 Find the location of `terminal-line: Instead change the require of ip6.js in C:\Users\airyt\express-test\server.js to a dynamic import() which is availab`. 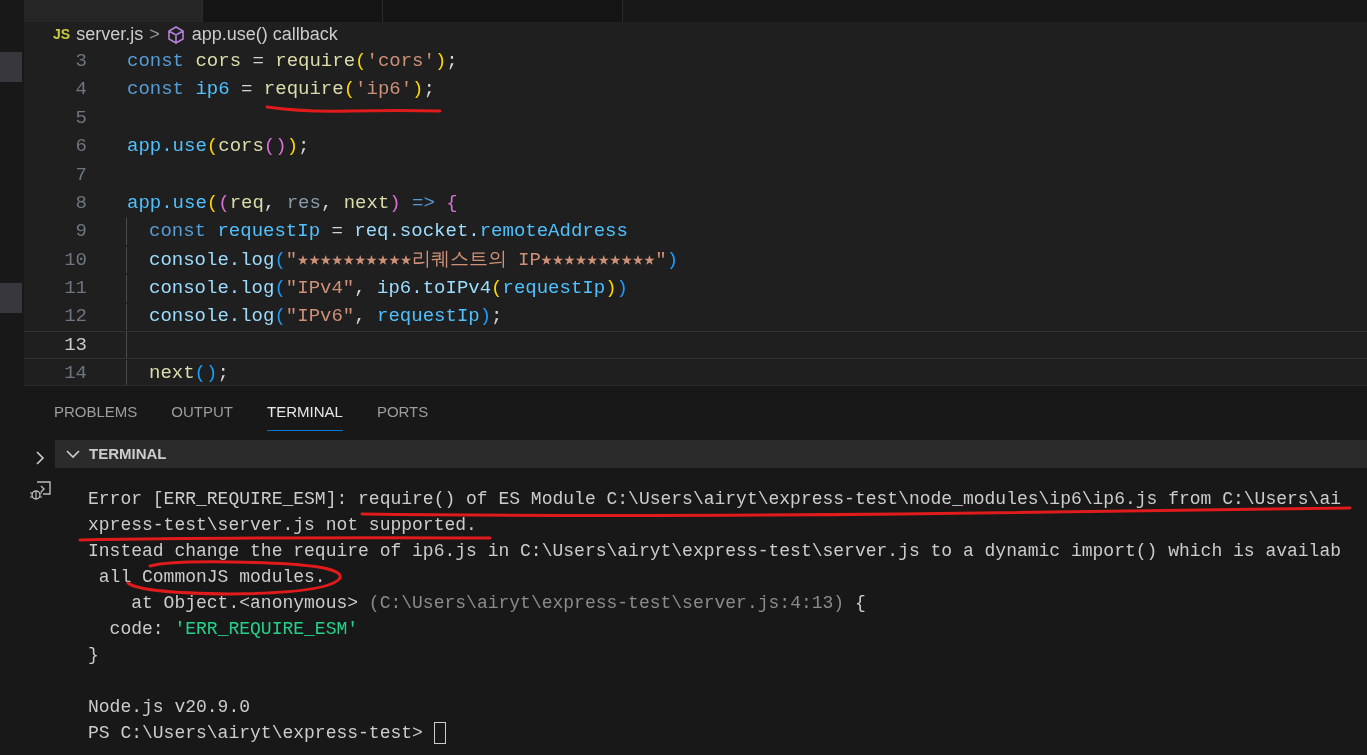

terminal-line: Instead change the require of ip6.js in C:\Users\airyt\express-test\server.js to a dynamic import() which is availab is located at coordinates (714, 551).